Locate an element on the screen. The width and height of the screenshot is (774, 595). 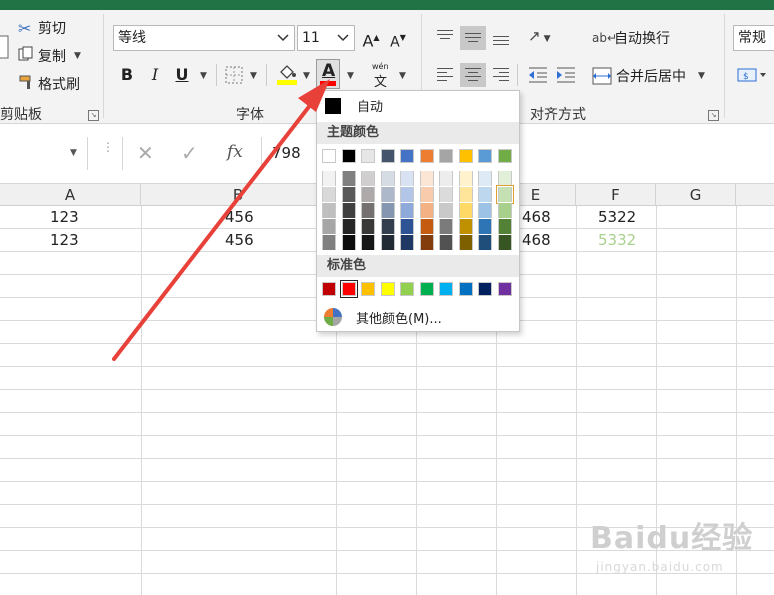
watermark-url: jingyan.baidu.com is located at coordinates (660, 567).